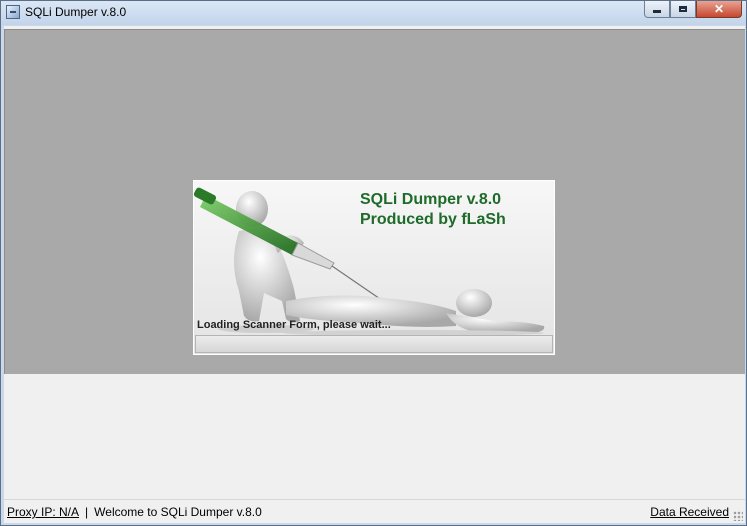 The height and width of the screenshot is (526, 747). I want to click on title-bar: SQLi Dumper v.8.0 ✕, so click(373, 13).